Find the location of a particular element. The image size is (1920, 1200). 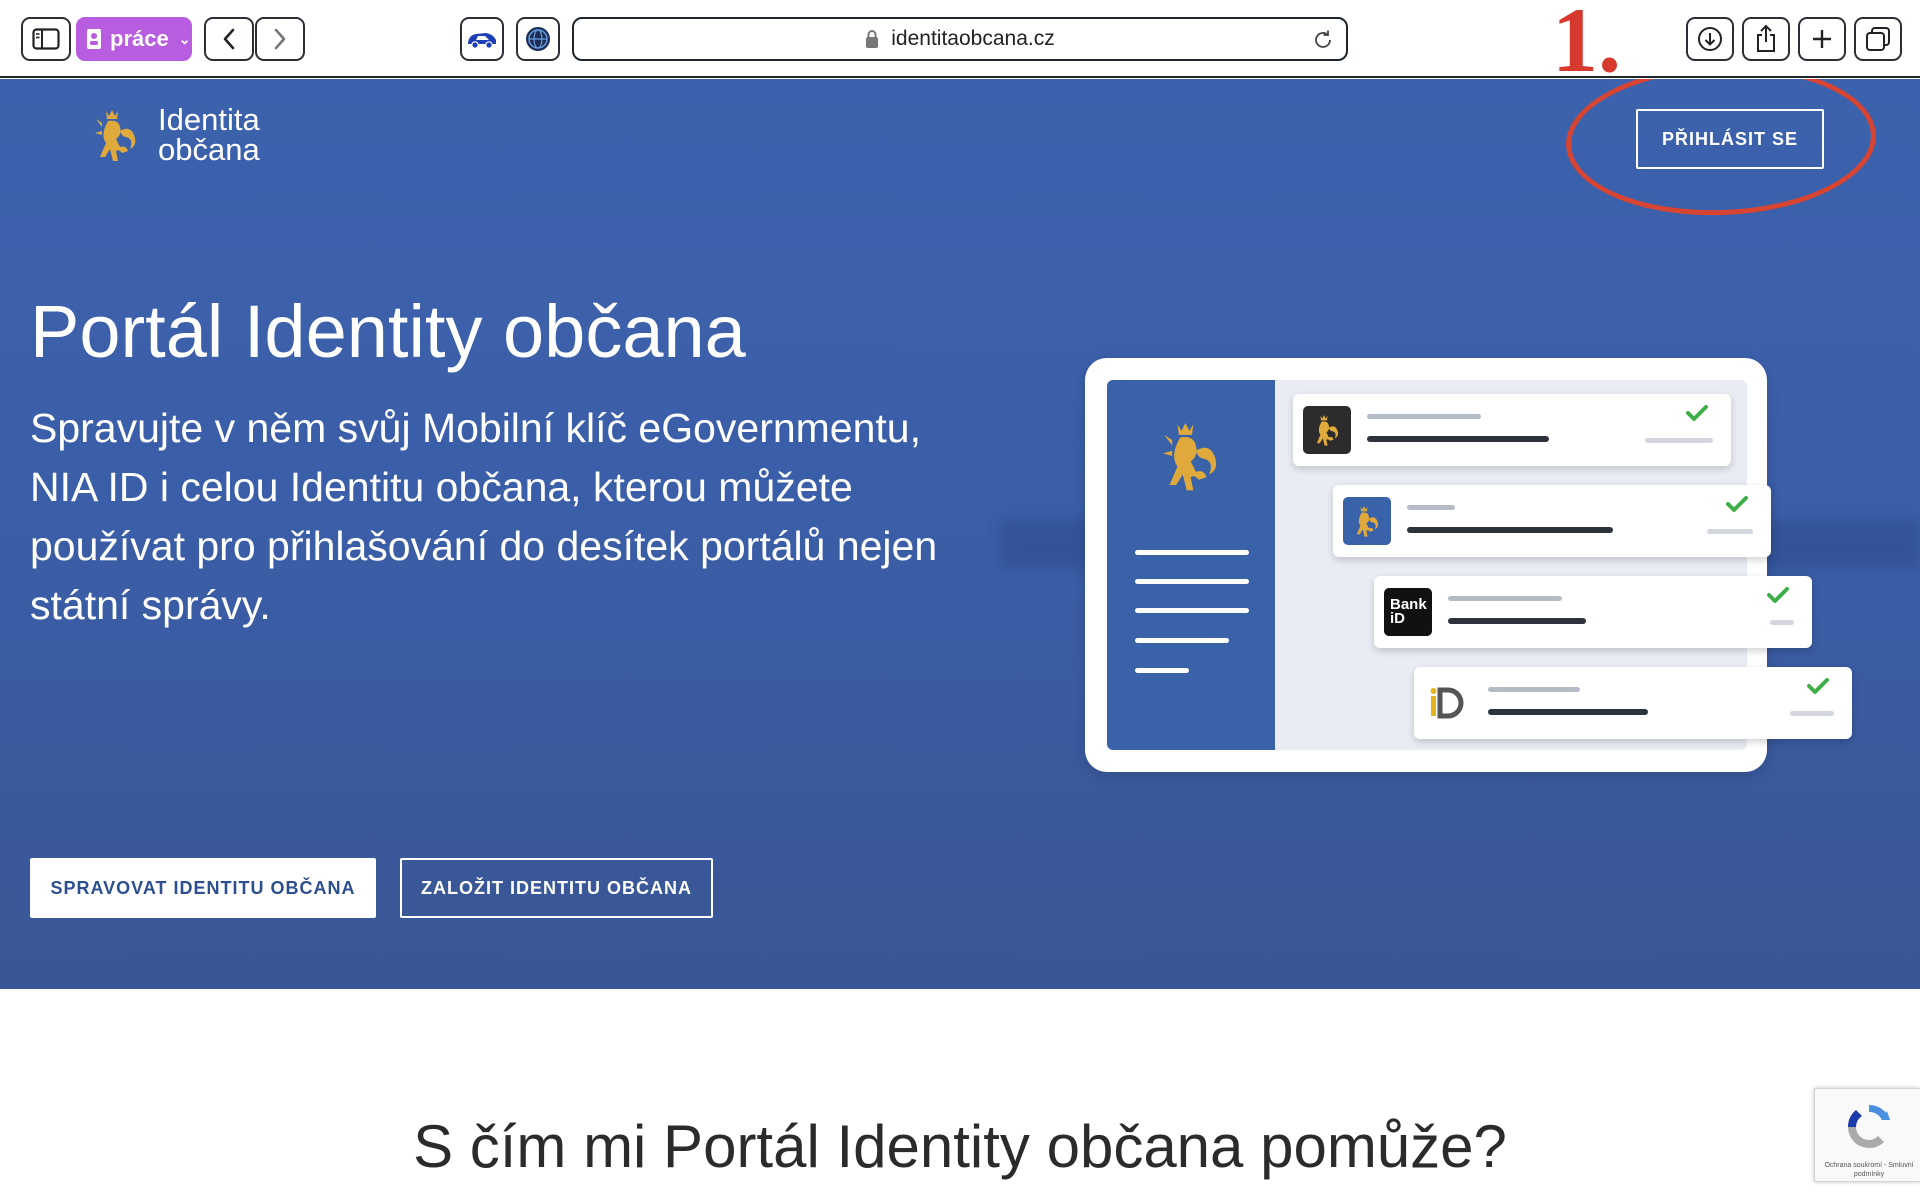

share-icon is located at coordinates (1766, 38).